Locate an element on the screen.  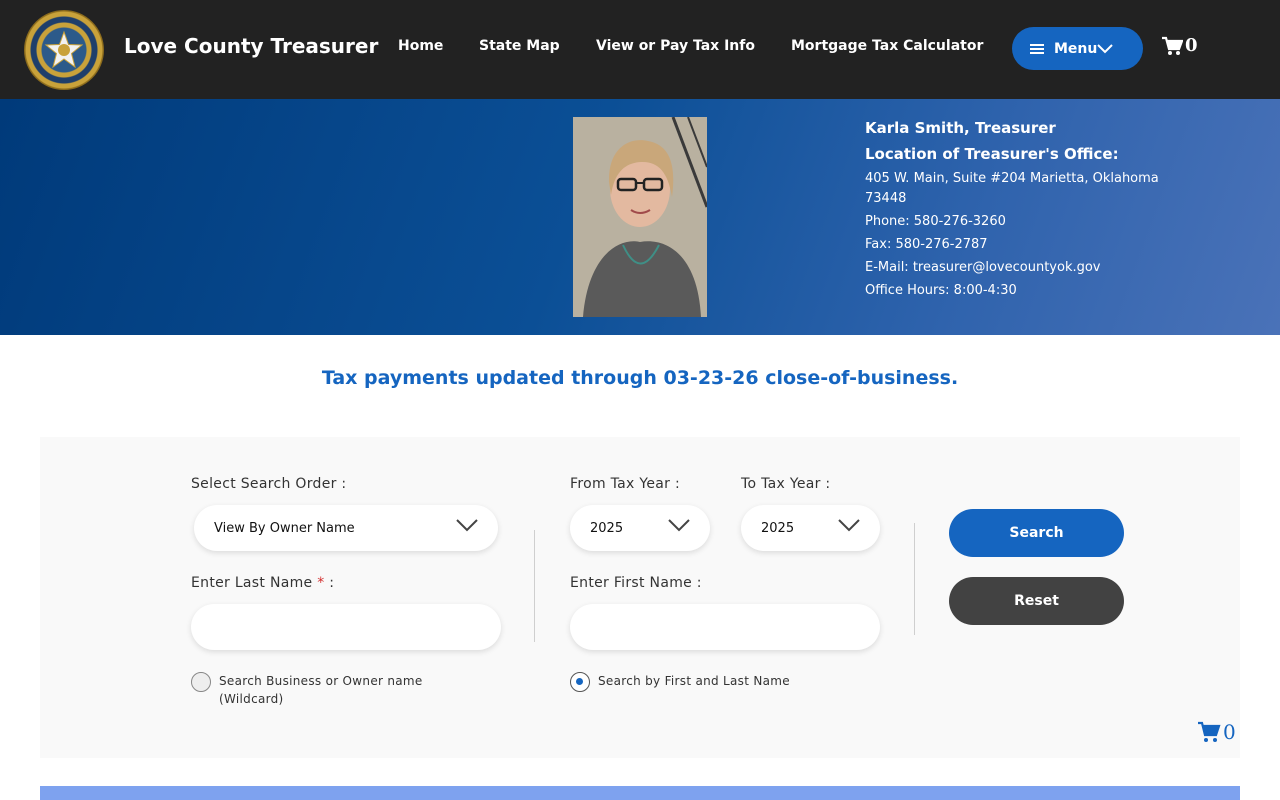
cart-count-panel: 0 is located at coordinates (1229, 732).